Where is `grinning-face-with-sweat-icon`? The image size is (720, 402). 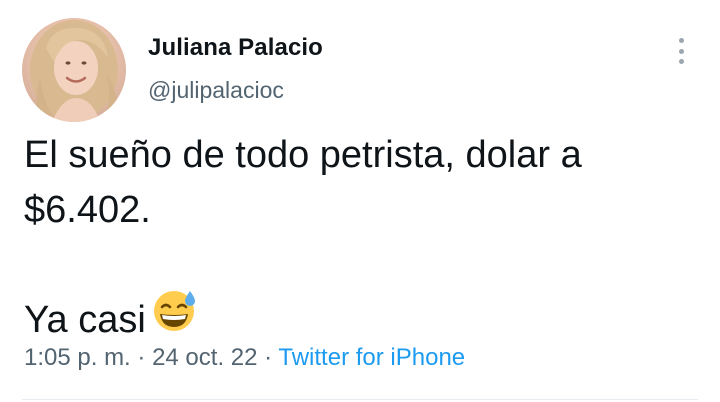
grinning-face-with-sweat-icon is located at coordinates (175, 318).